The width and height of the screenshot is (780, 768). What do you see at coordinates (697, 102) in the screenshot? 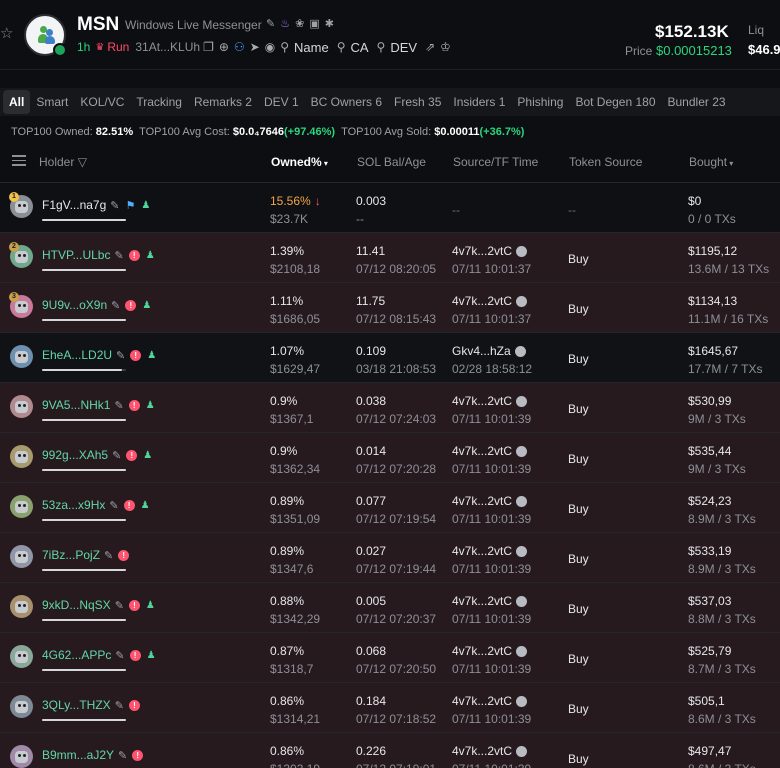
I see `tab-bundler-23: Bundler 23` at bounding box center [697, 102].